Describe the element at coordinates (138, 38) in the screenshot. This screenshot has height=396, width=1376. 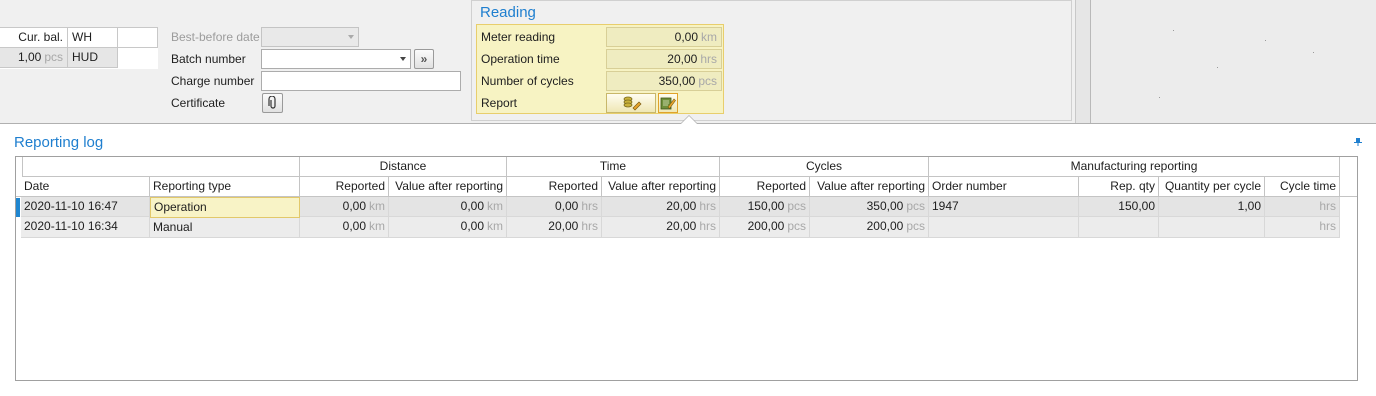
I see `col-blank` at that location.